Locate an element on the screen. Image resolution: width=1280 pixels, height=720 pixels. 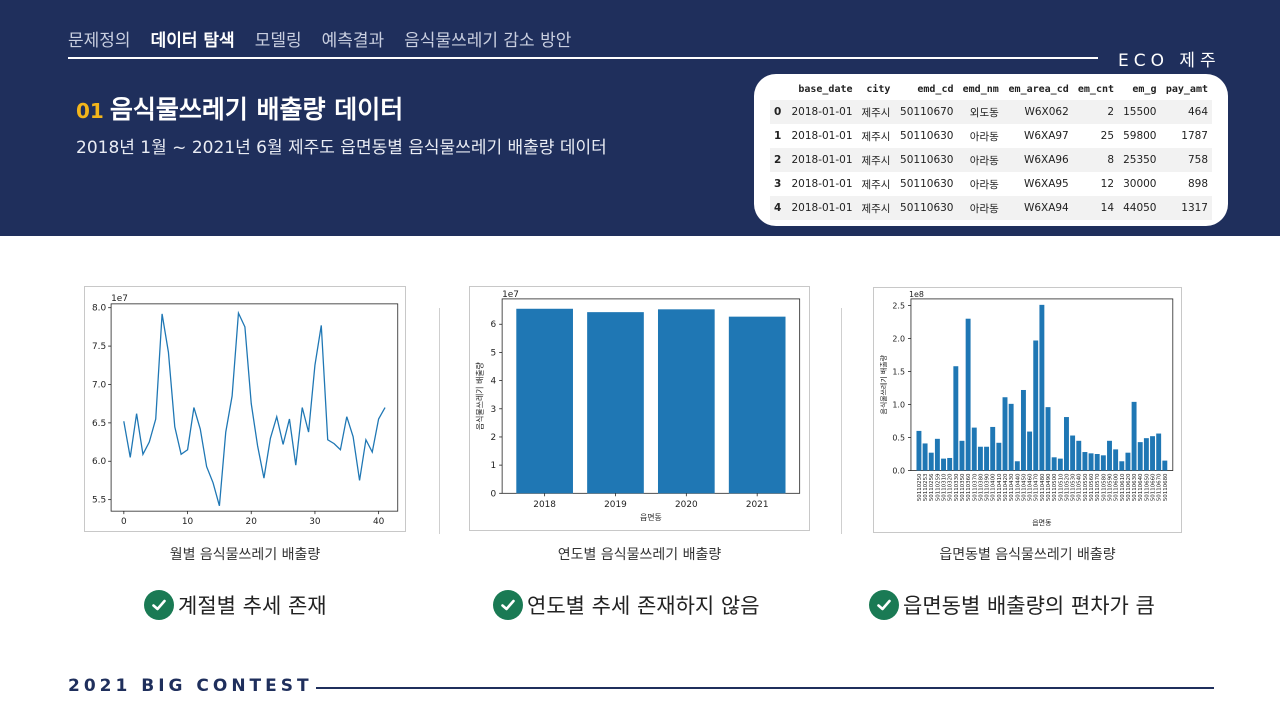
series-line is located at coordinates (254, 408).